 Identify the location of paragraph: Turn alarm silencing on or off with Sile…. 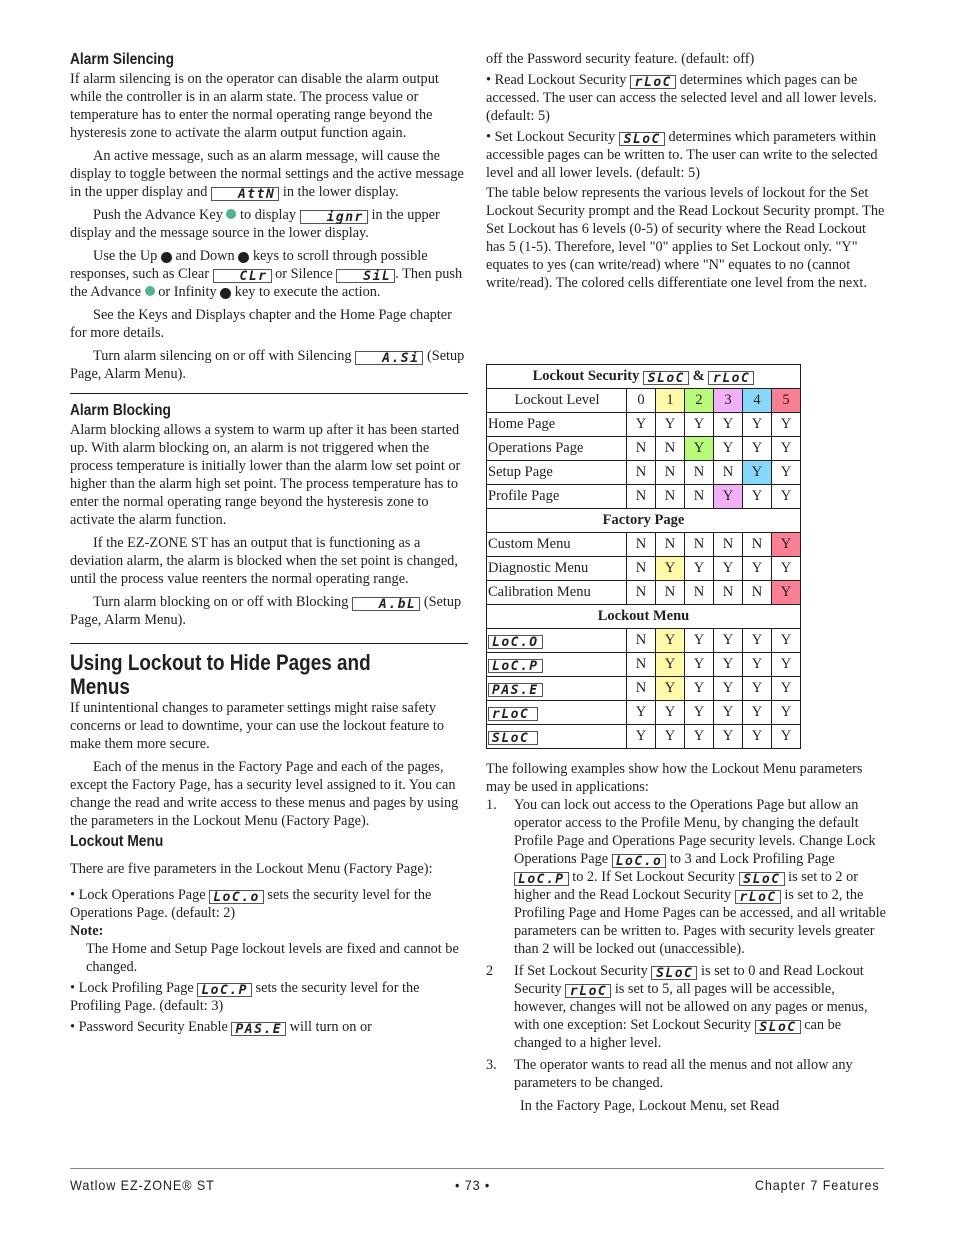
(267, 365).